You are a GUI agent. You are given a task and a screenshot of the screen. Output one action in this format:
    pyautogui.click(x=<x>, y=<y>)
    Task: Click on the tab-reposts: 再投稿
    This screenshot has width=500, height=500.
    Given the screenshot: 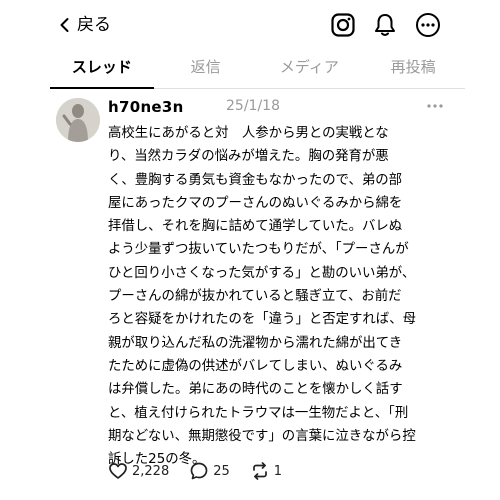 What is the action you would take?
    pyautogui.click(x=413, y=69)
    